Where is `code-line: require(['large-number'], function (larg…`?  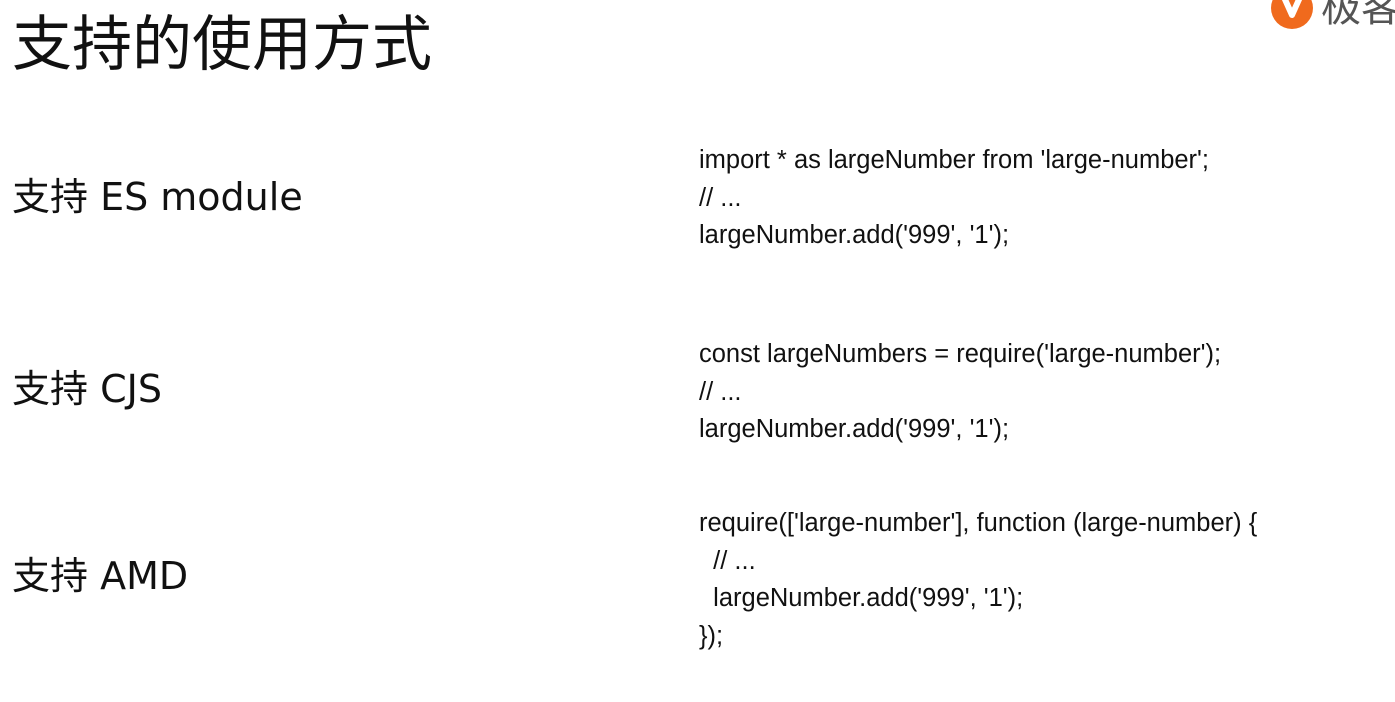
code-line: require(['large-number'], function (larg… is located at coordinates (978, 523).